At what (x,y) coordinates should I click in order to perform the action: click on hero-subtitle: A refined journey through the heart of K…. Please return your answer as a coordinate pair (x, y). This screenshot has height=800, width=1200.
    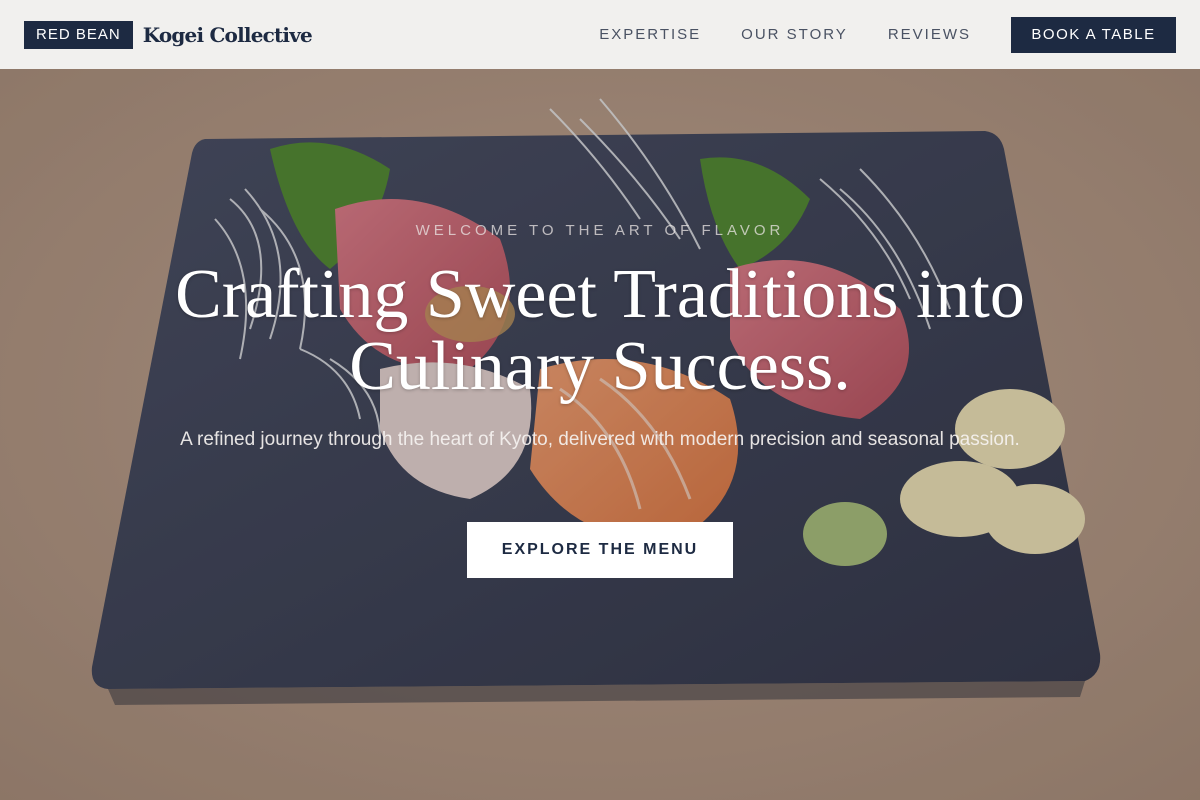
    Looking at the image, I should click on (600, 439).